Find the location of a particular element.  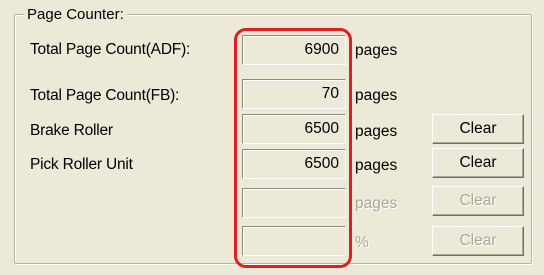

pick-roller-unit-field: 6500 is located at coordinates (294, 164).